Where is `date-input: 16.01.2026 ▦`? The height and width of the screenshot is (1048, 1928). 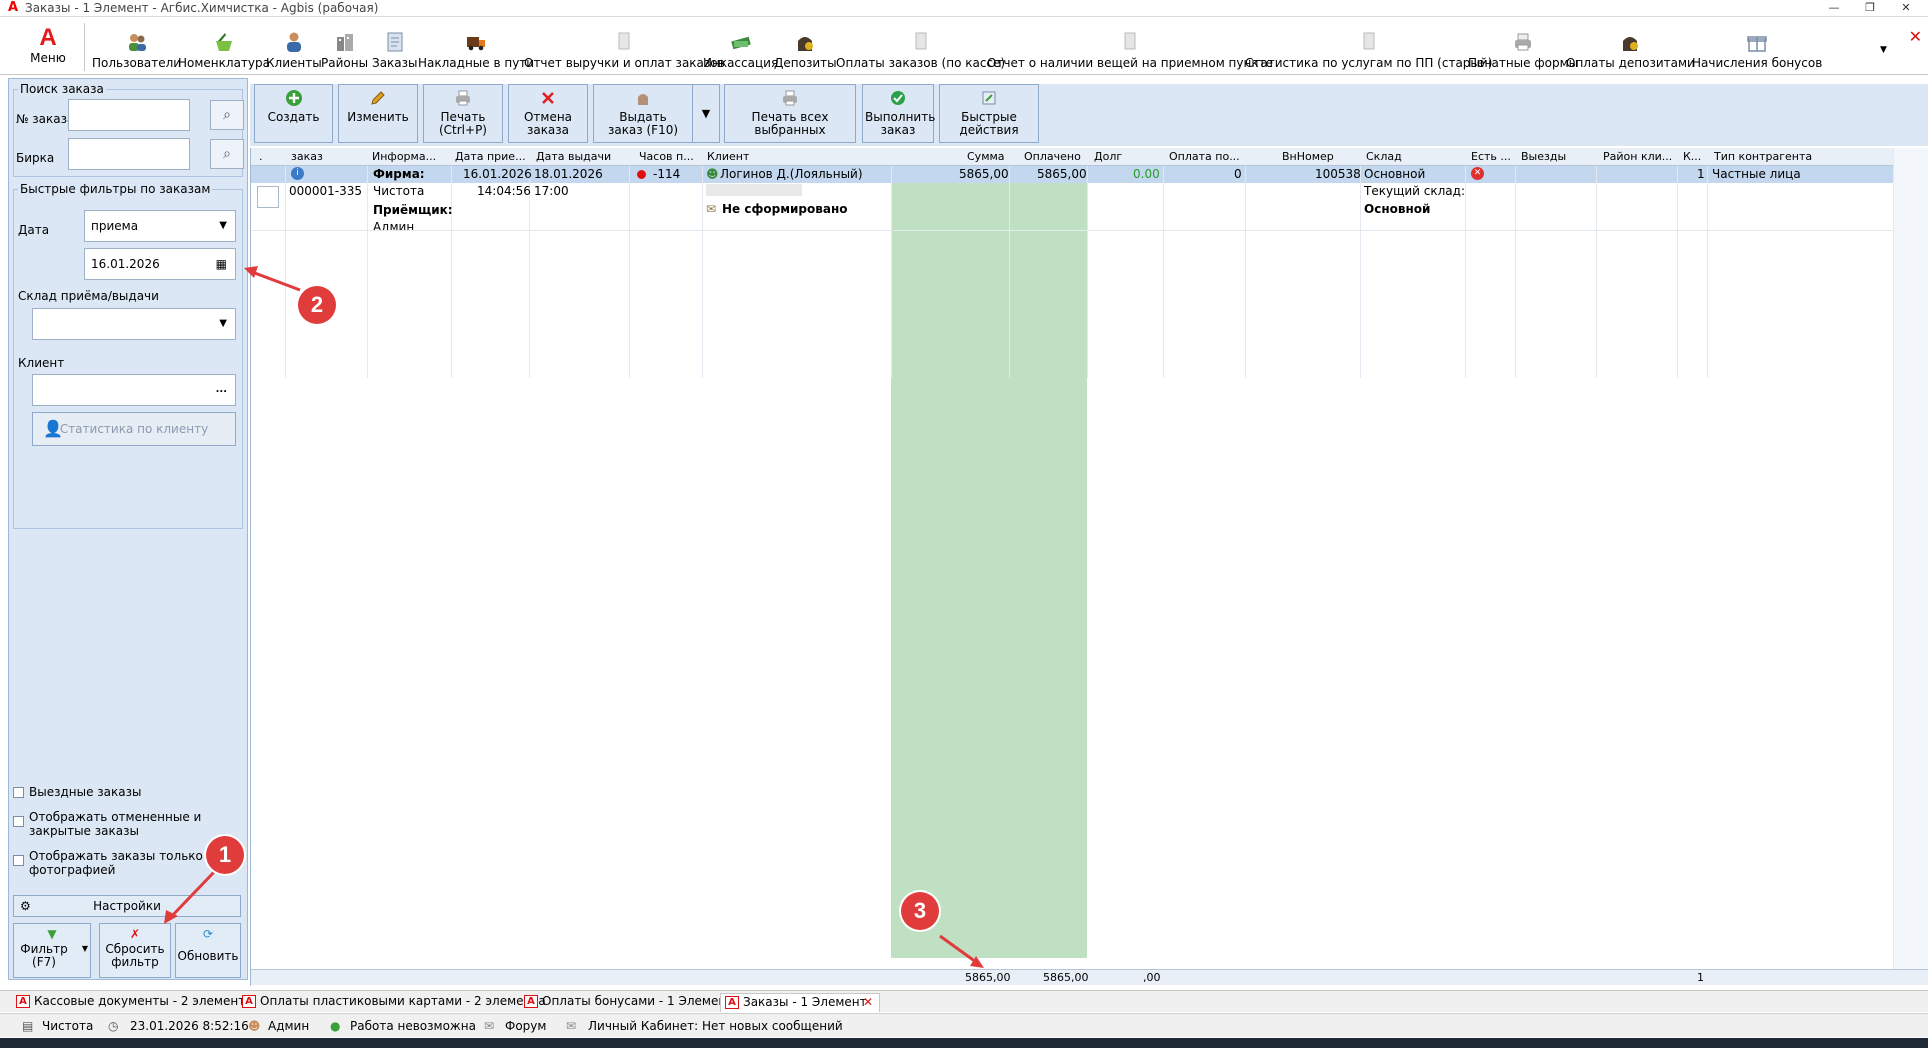
date-input: 16.01.2026 ▦ is located at coordinates (160, 264).